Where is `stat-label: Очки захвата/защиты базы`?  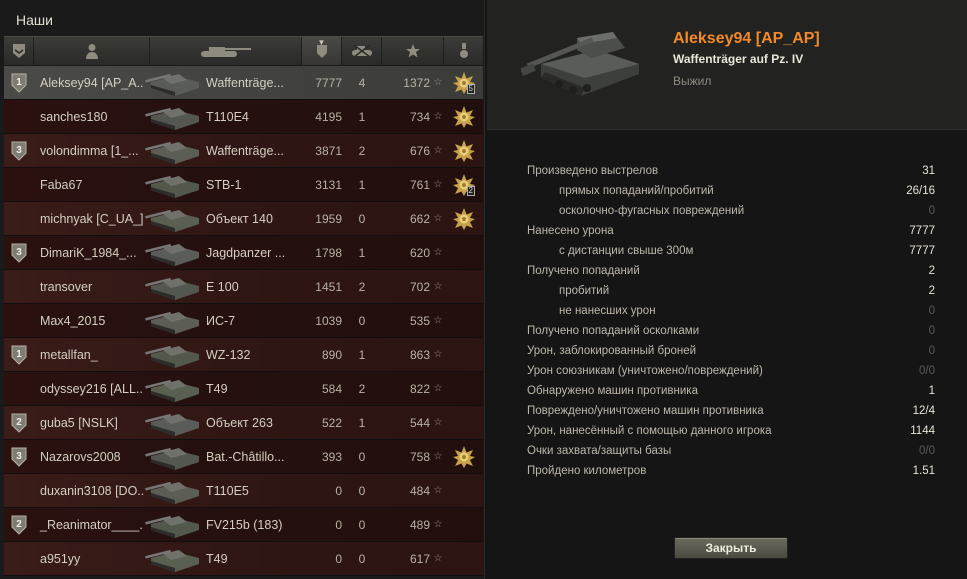 stat-label: Очки захвата/защиты базы is located at coordinates (599, 451).